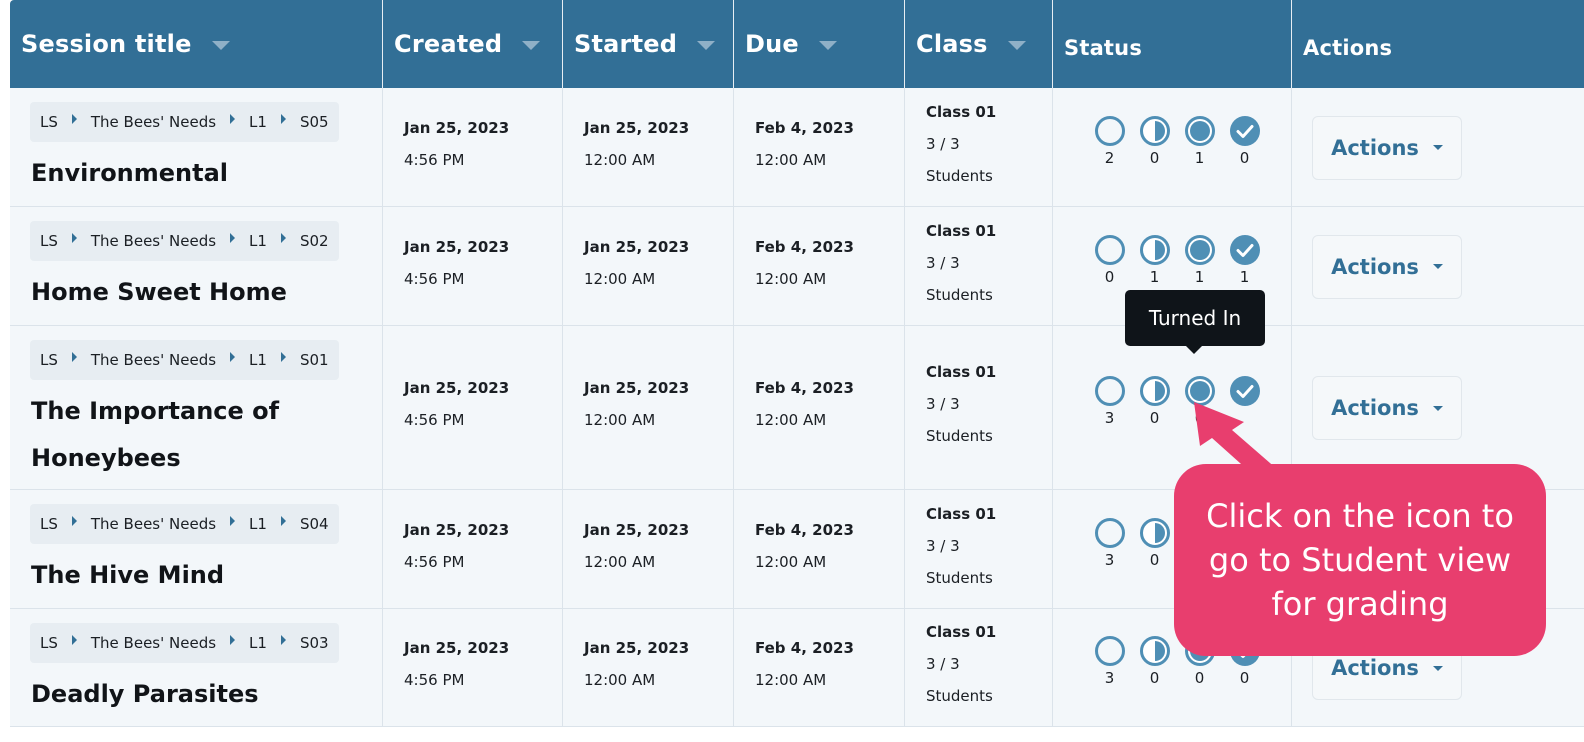 The image size is (1584, 742). I want to click on breadcrumb-item: S03, so click(314, 643).